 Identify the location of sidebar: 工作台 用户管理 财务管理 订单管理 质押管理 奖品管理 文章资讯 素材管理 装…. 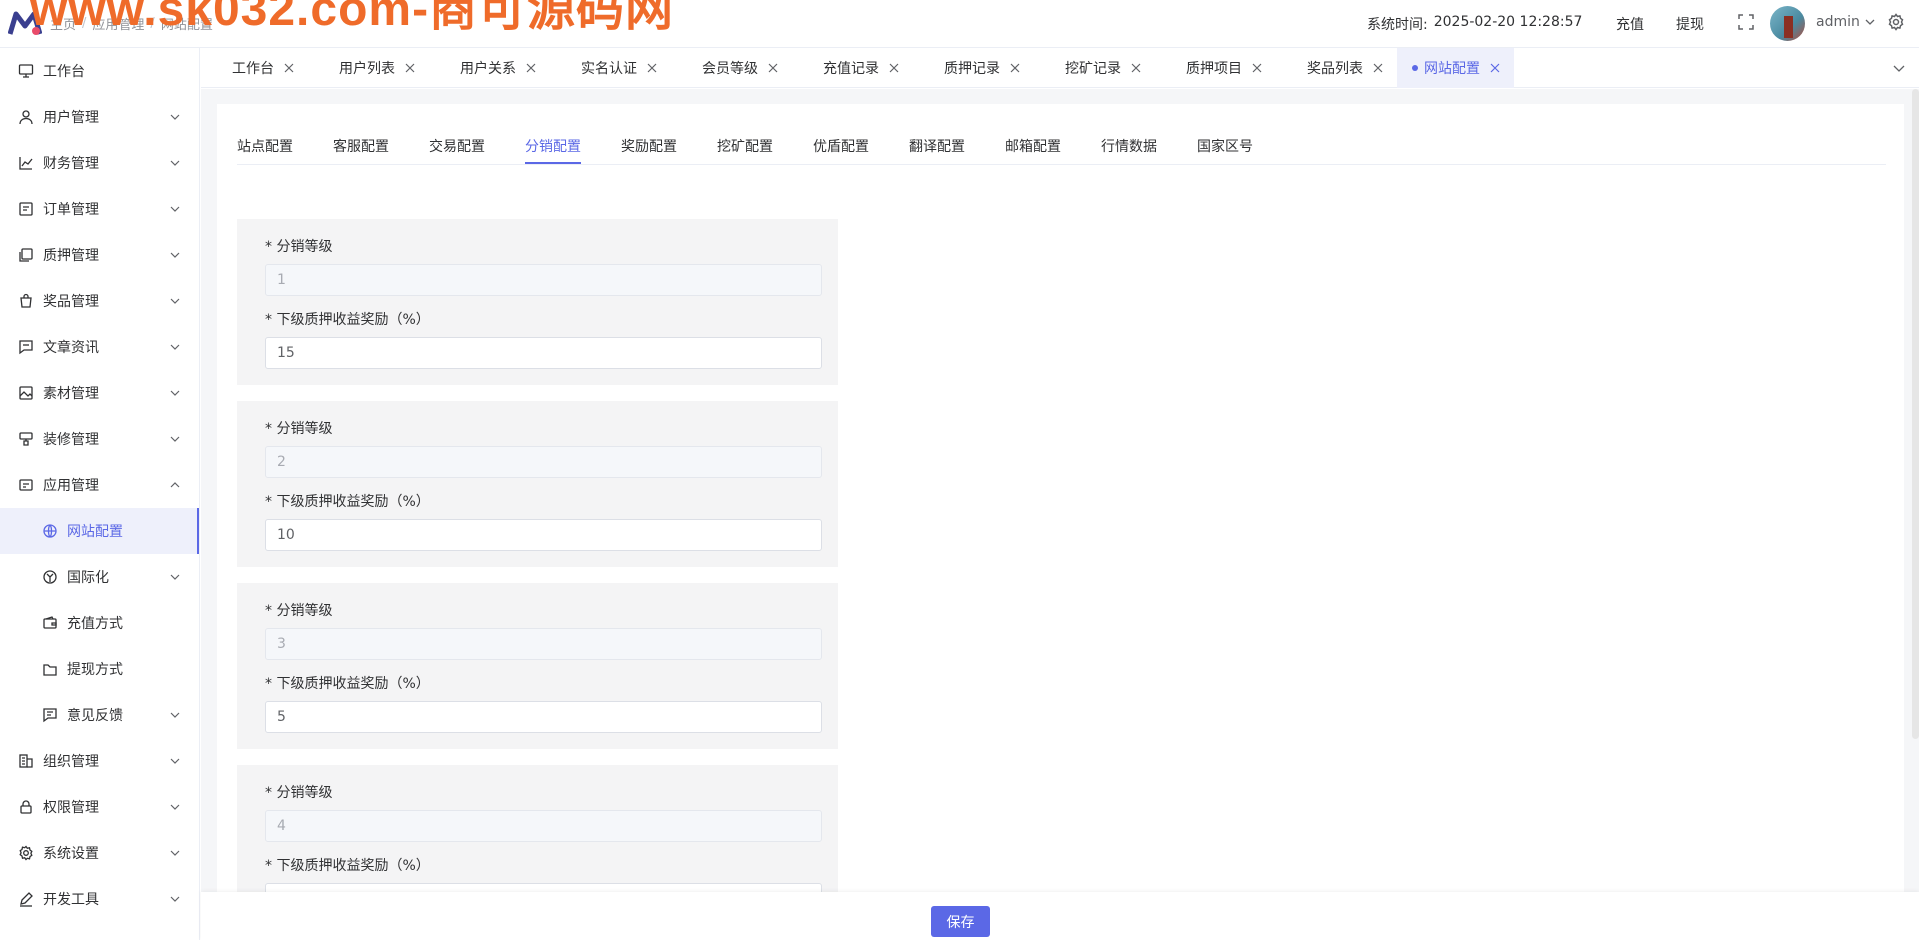
(100, 494).